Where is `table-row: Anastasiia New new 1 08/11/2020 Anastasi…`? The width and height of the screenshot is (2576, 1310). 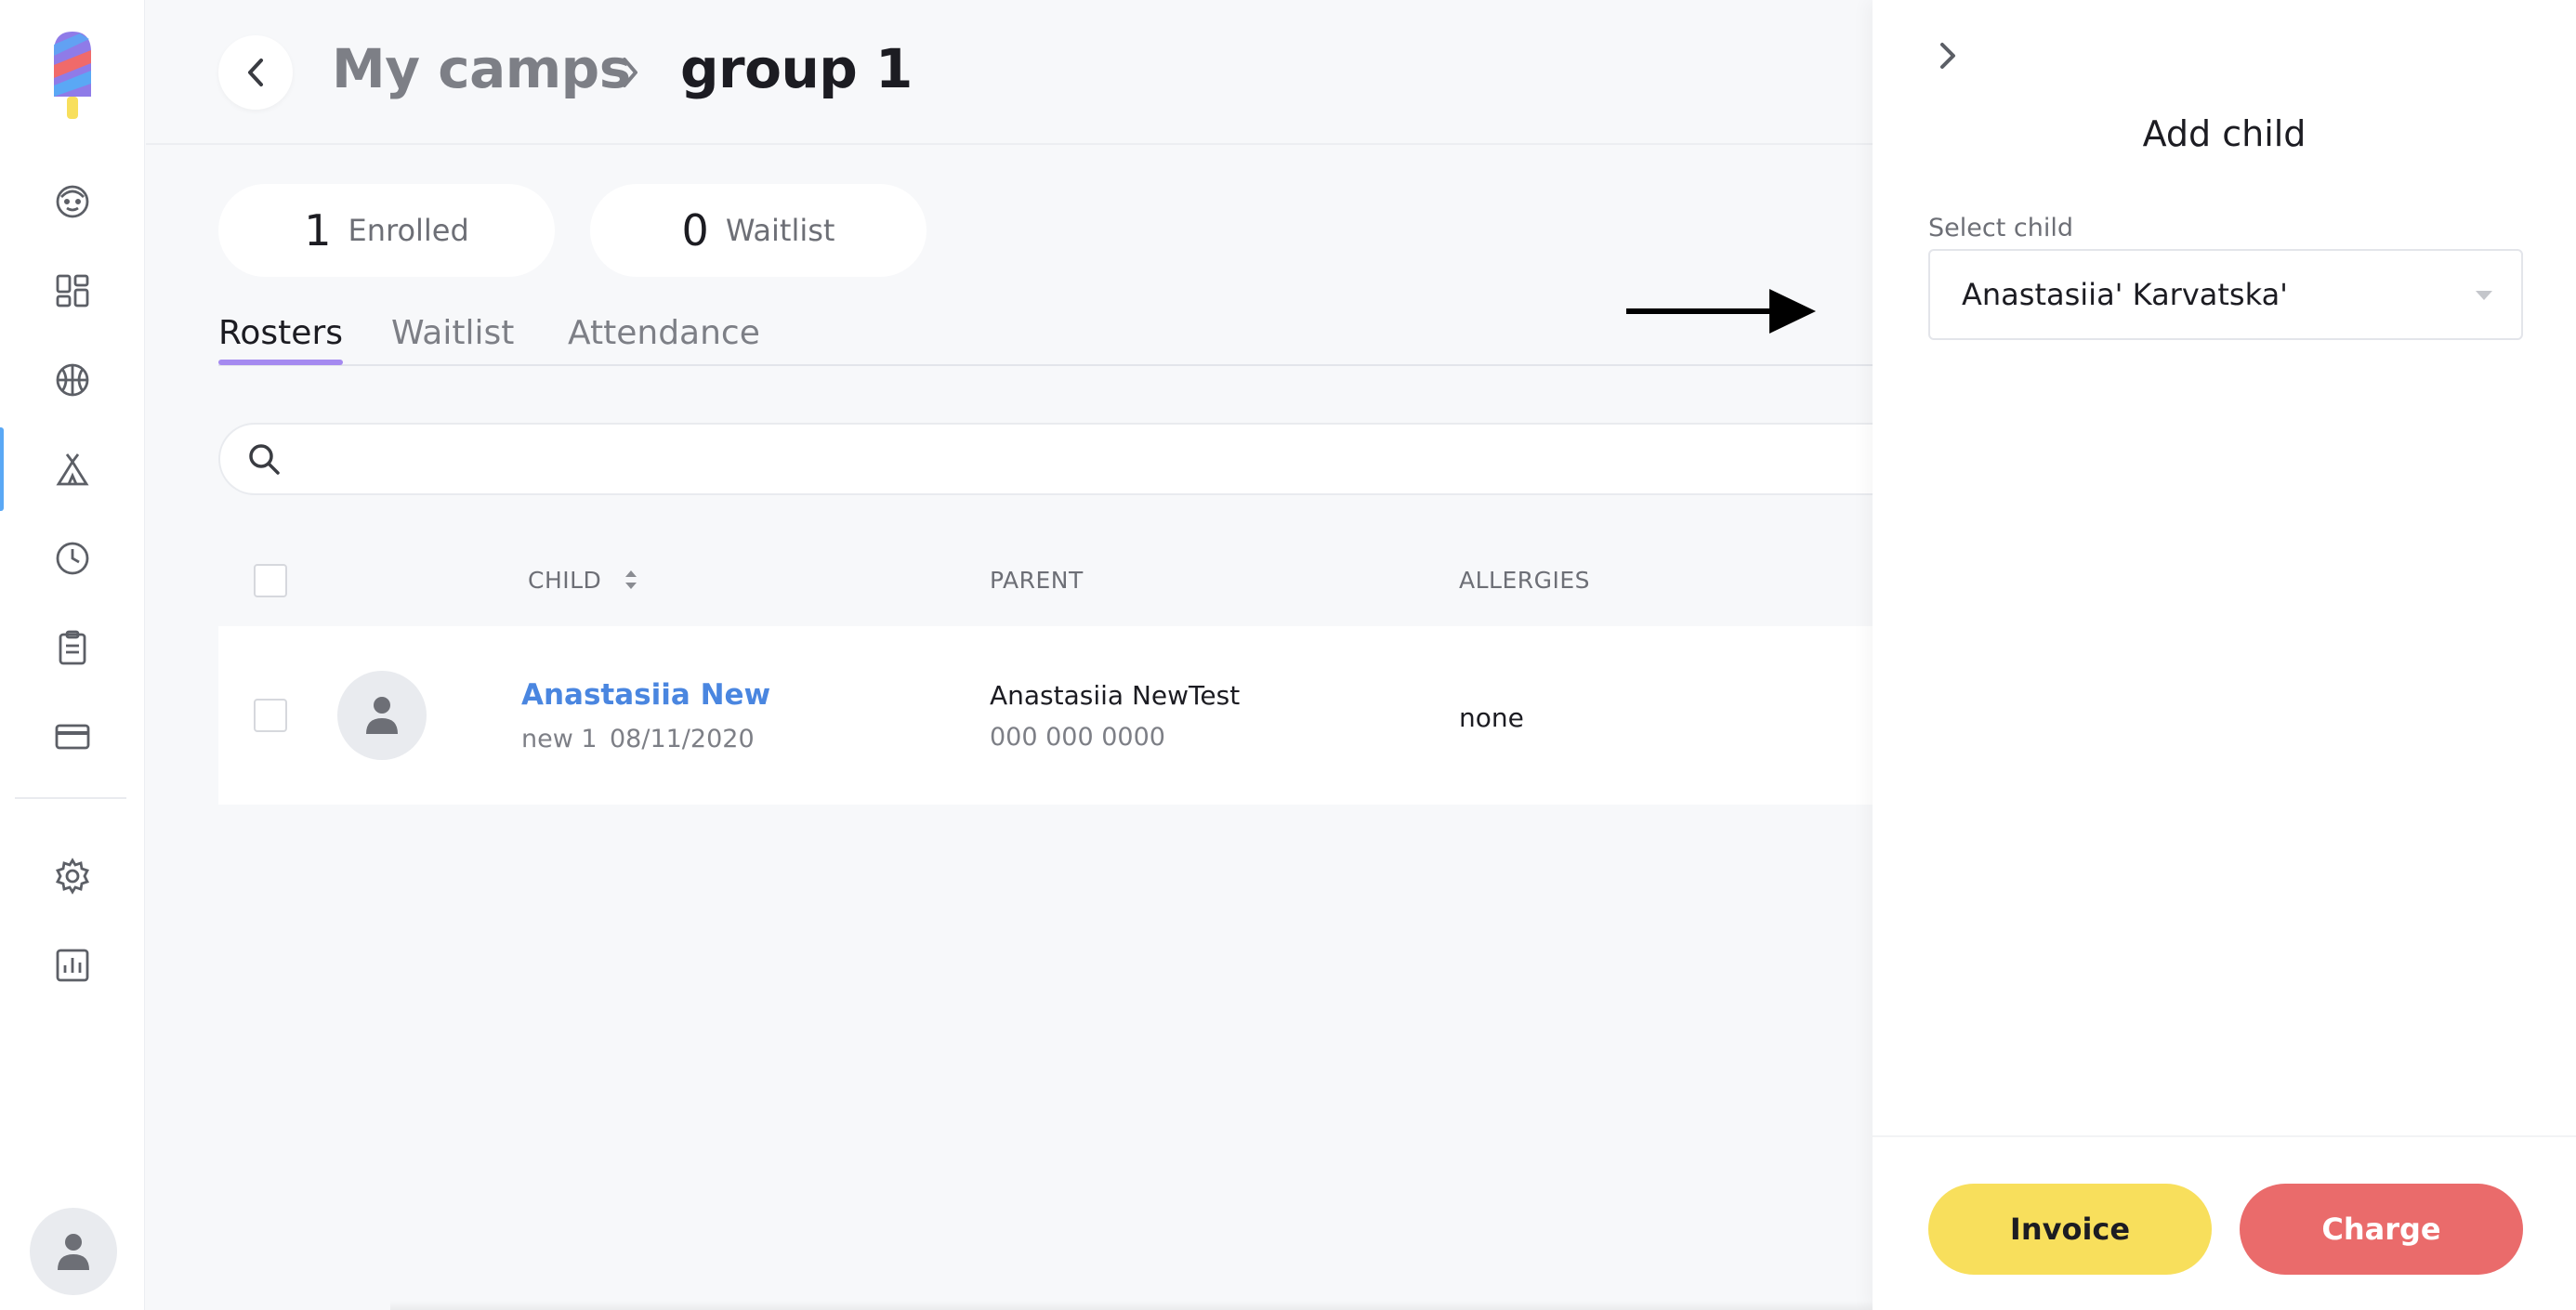
table-row: Anastasiia New new 1 08/11/2020 Anastasi… is located at coordinates (1068, 715).